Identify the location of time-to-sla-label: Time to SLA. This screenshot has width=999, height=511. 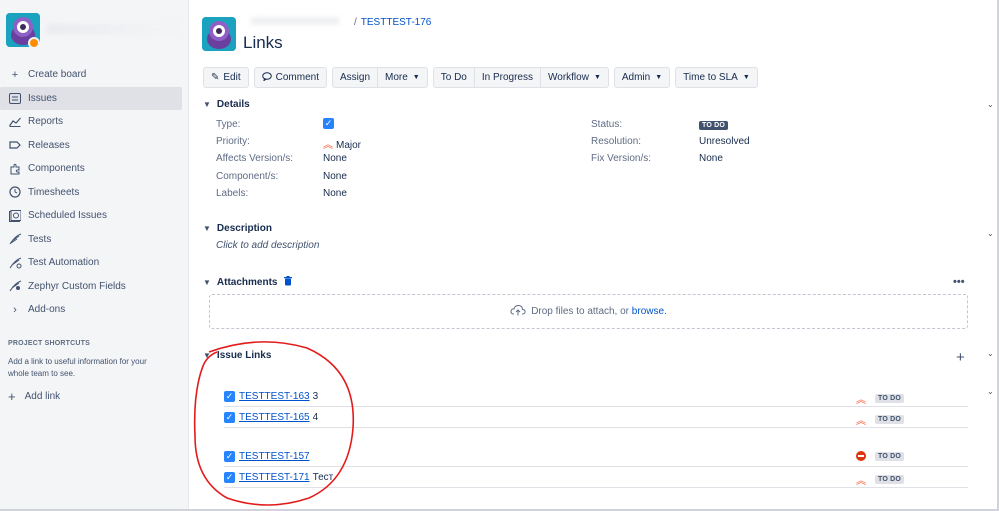
(710, 77).